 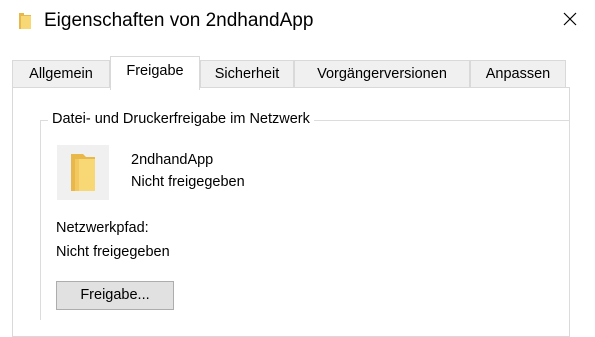 I want to click on tab-label: Freigabe, so click(x=155, y=71).